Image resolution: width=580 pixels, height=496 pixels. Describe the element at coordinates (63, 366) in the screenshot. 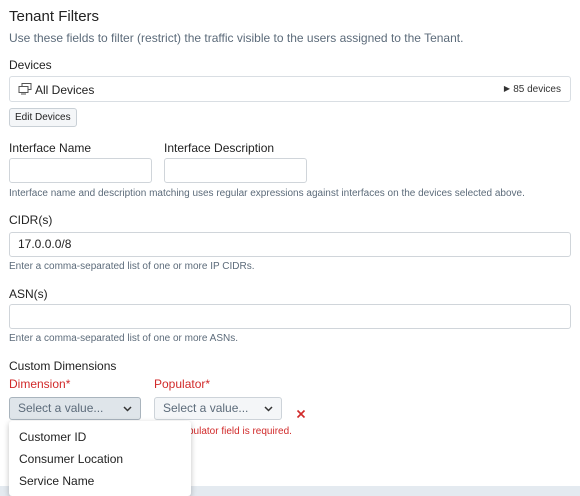

I see `custom-dimensions-label: Custom Dimensions` at that location.